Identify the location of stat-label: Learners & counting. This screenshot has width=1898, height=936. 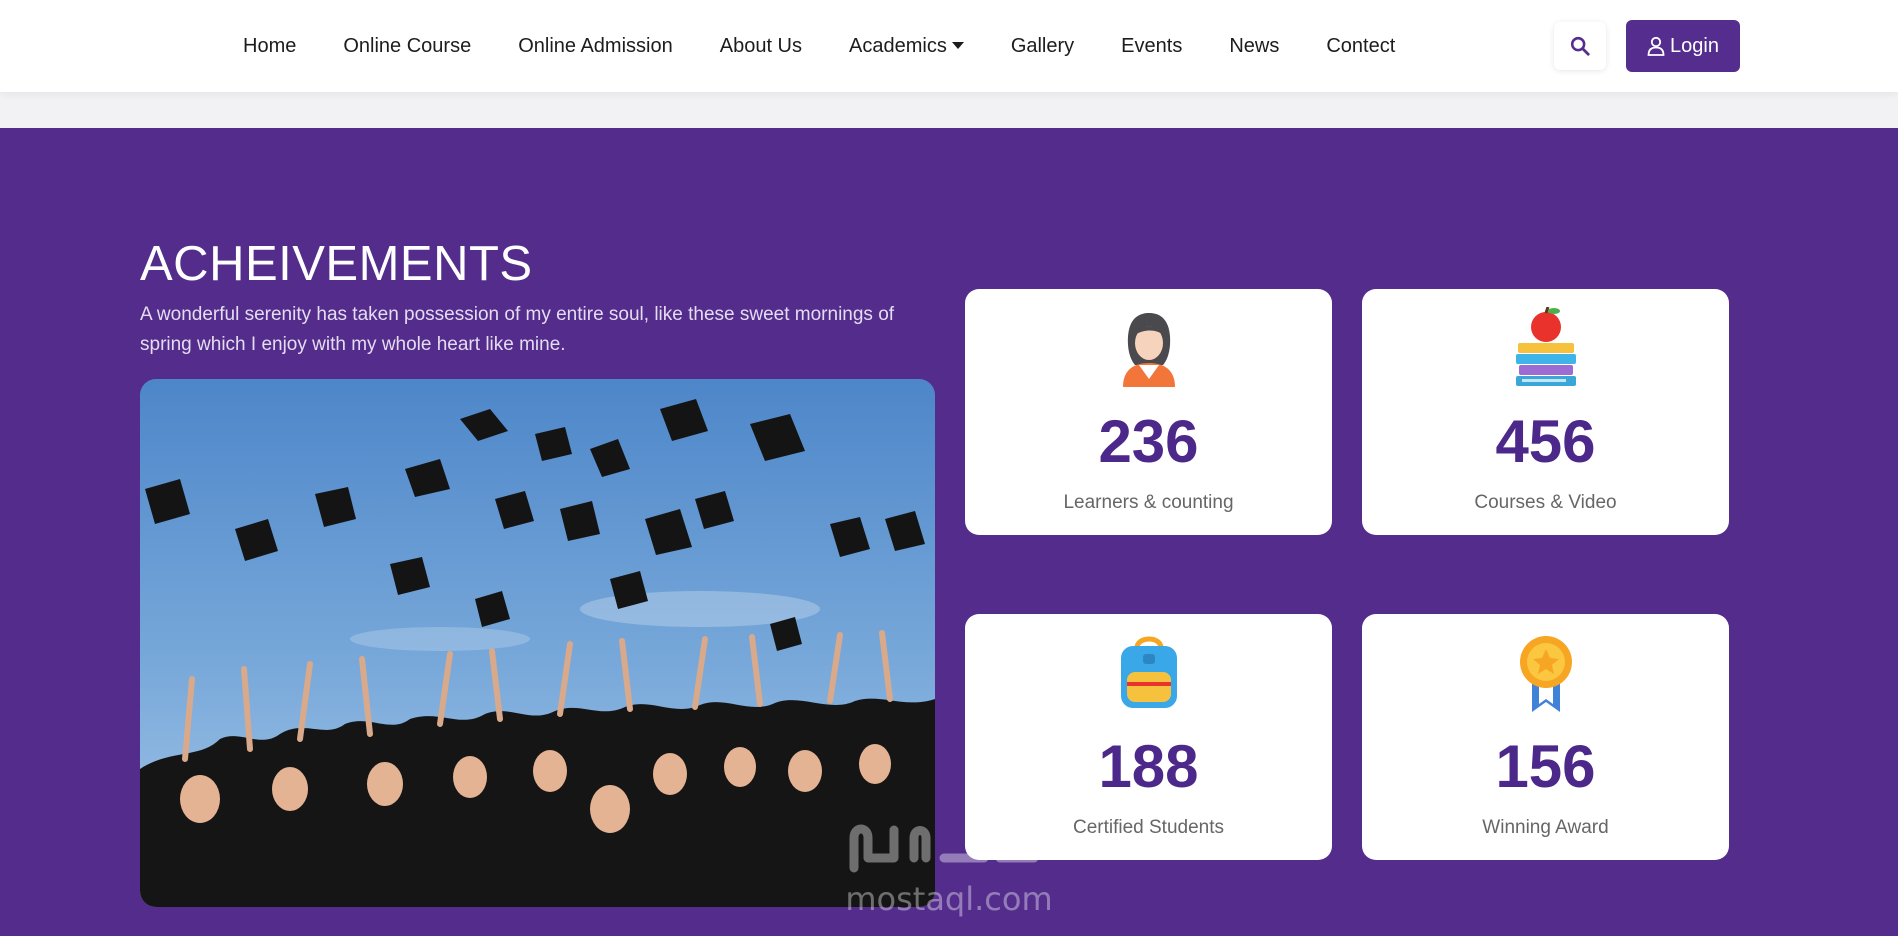
(1148, 502).